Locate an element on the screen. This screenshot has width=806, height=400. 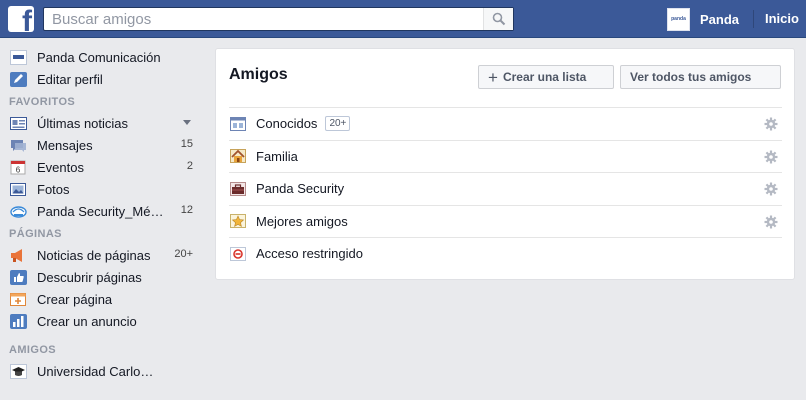
sidebar-item-messages: Mensajes 15 is located at coordinates (102, 145).